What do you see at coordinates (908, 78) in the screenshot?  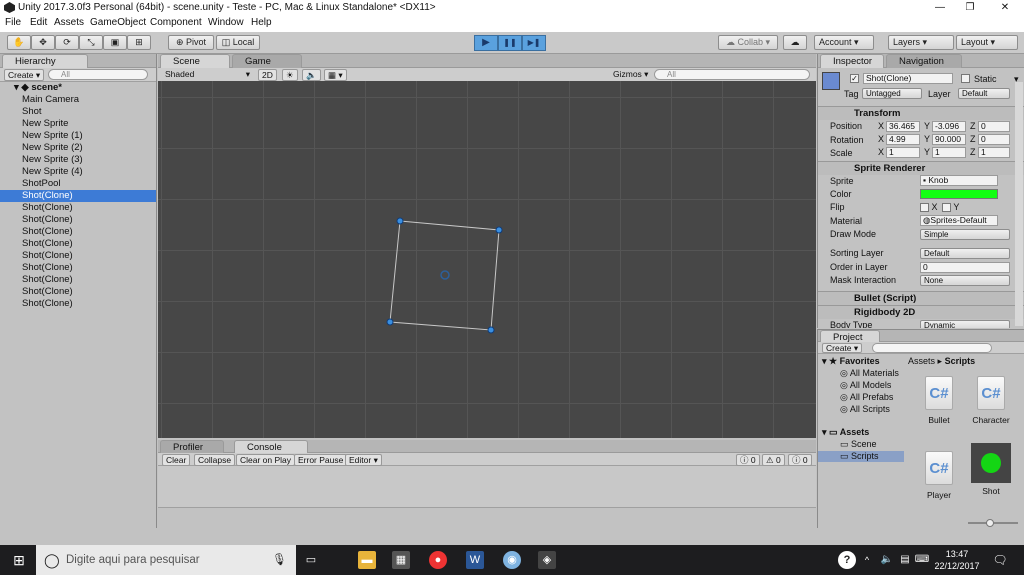 I see `object-name-field: Shot(Clone)` at bounding box center [908, 78].